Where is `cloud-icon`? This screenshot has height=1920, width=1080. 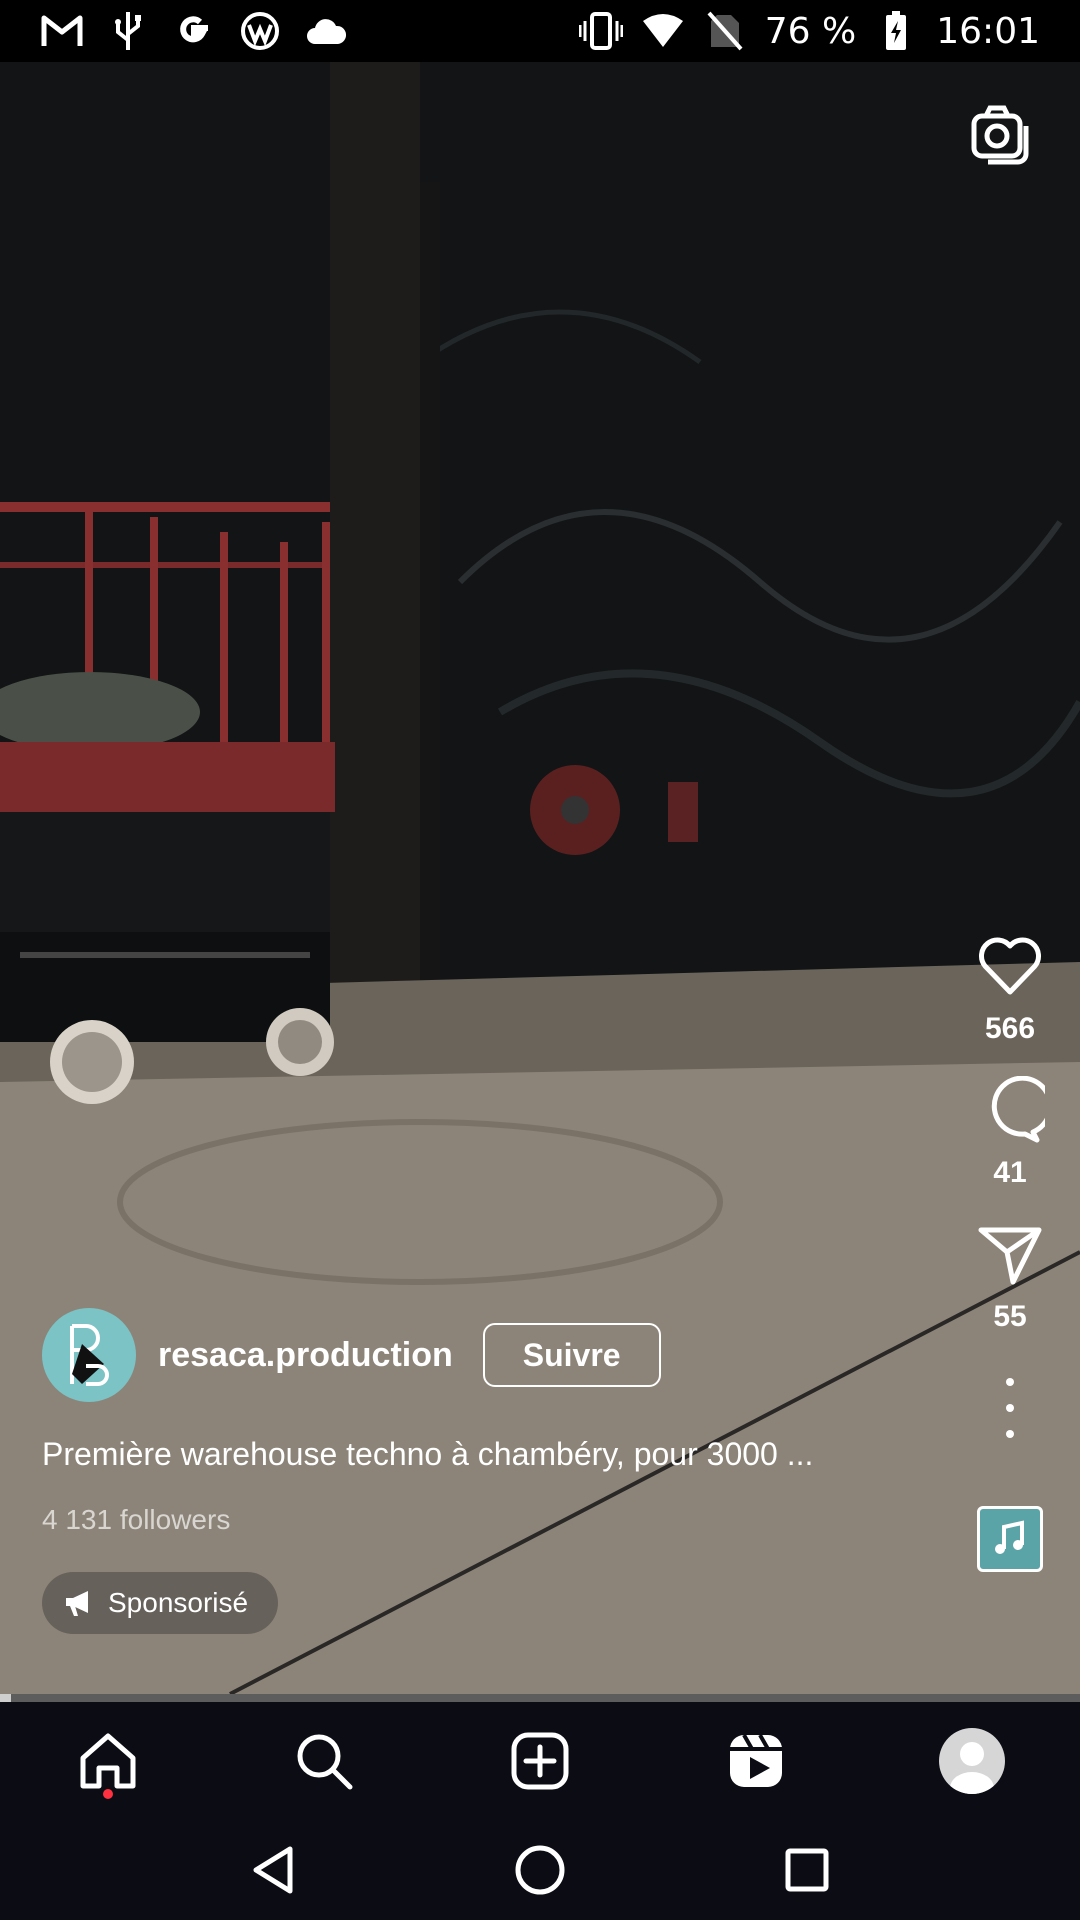
cloud-icon is located at coordinates (326, 31).